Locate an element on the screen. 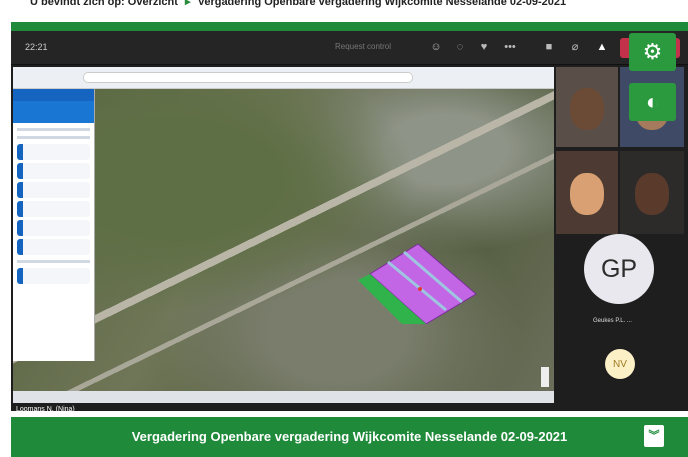 Image resolution: width=688 pixels, height=457 pixels. gis-panel-header is located at coordinates (53, 95).